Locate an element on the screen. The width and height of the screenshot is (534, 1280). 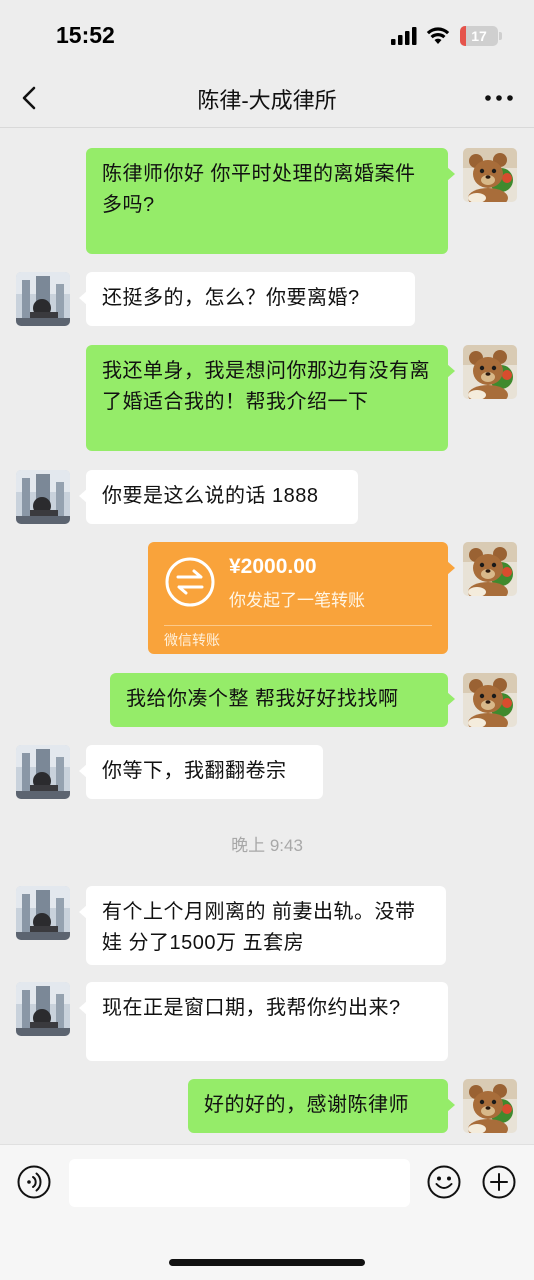
message-bubble-sent: 好的好的，感谢陈律师 is located at coordinates (321, 1106).